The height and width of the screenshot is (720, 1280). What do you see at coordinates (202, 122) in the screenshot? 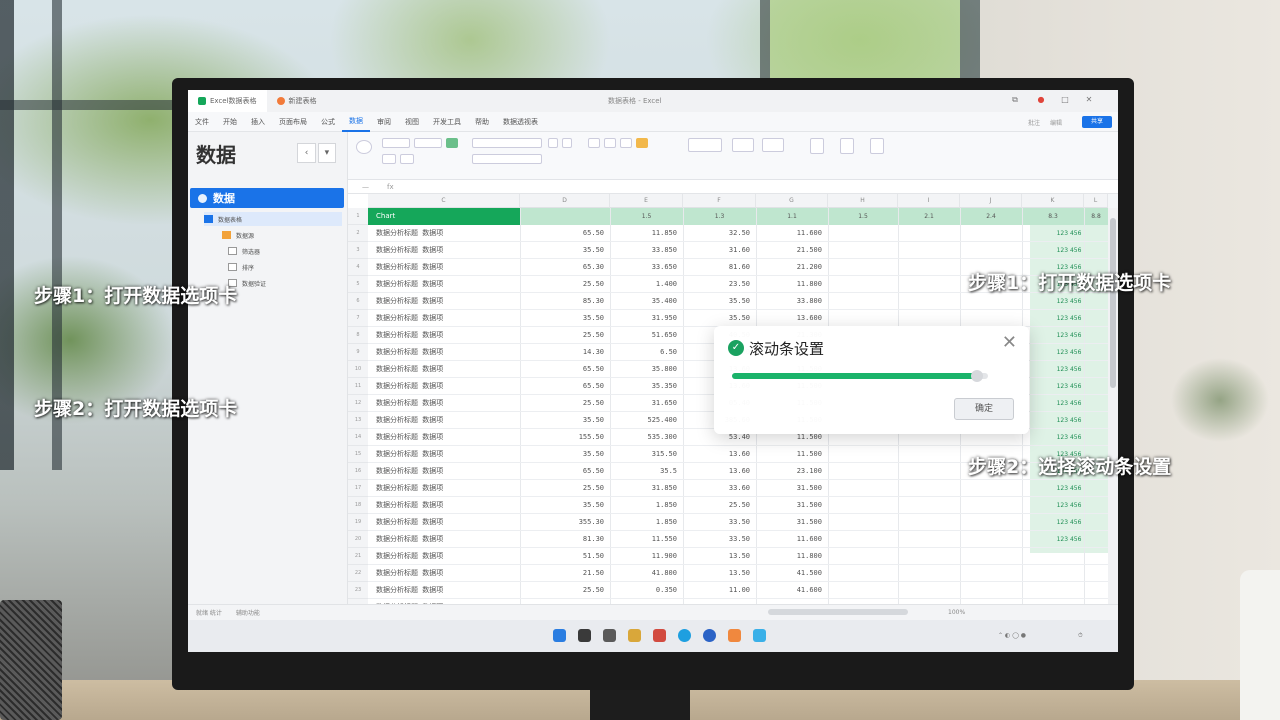
I see `menu-file: 文件` at bounding box center [202, 122].